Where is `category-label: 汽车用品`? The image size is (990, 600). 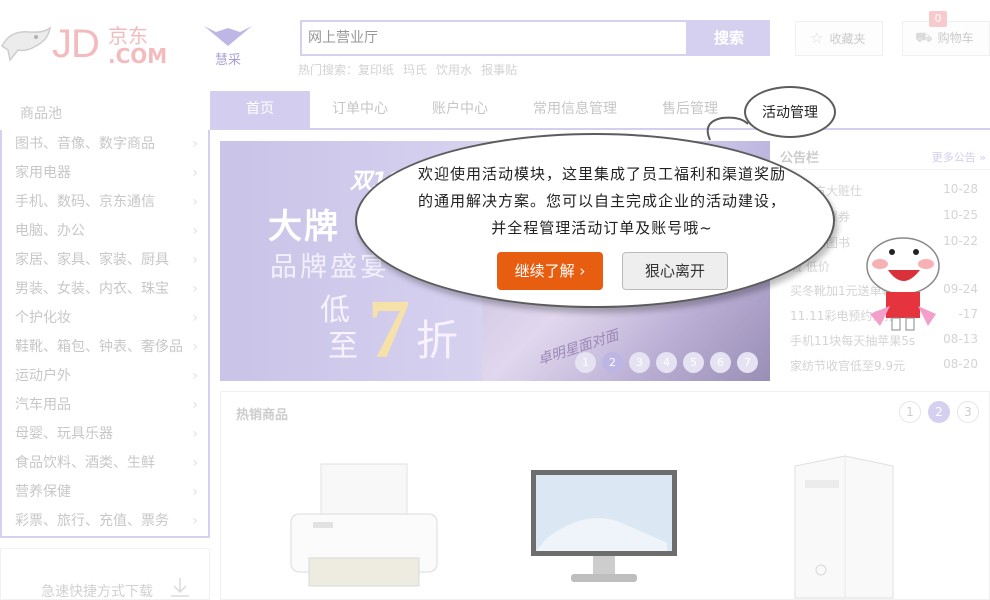
category-label: 汽车用品 is located at coordinates (43, 405).